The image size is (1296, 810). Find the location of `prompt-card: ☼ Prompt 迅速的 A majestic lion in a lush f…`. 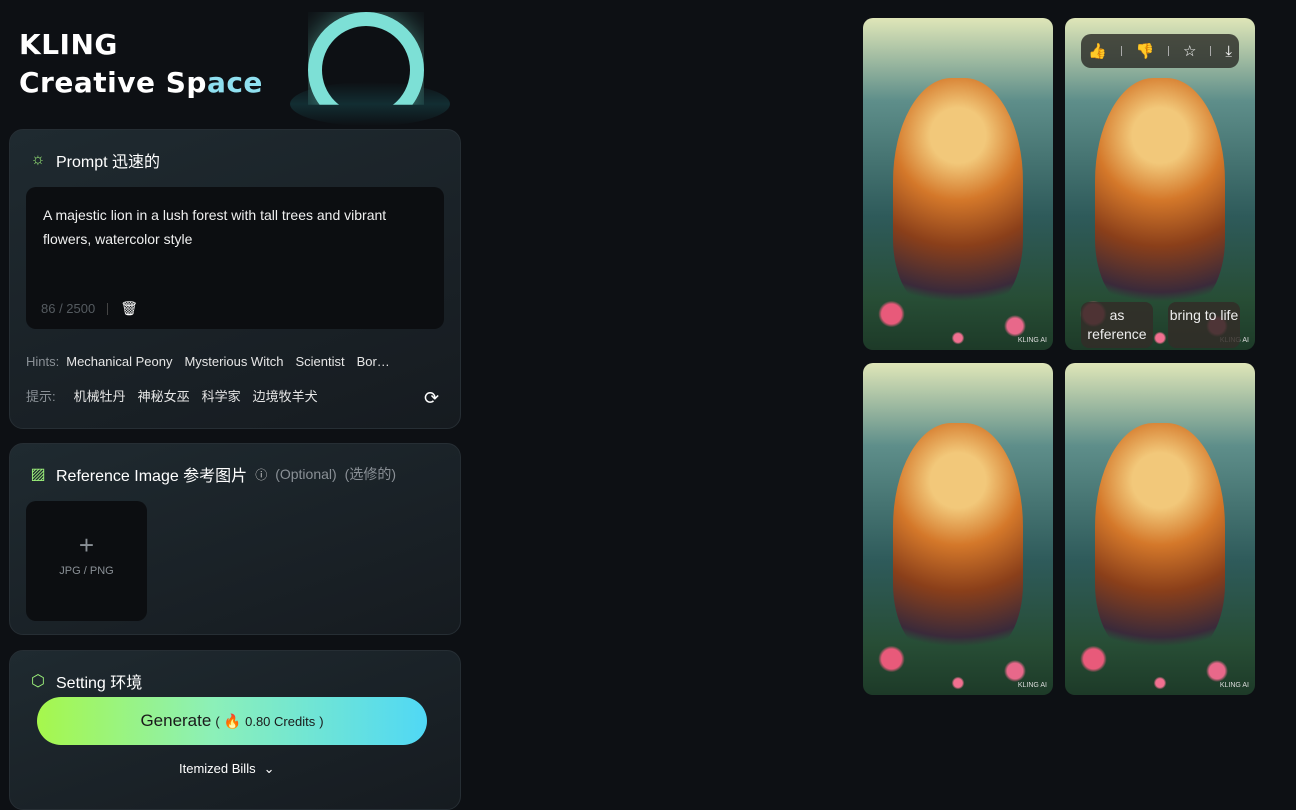

prompt-card: ☼ Prompt 迅速的 A majestic lion in a lush f… is located at coordinates (235, 279).